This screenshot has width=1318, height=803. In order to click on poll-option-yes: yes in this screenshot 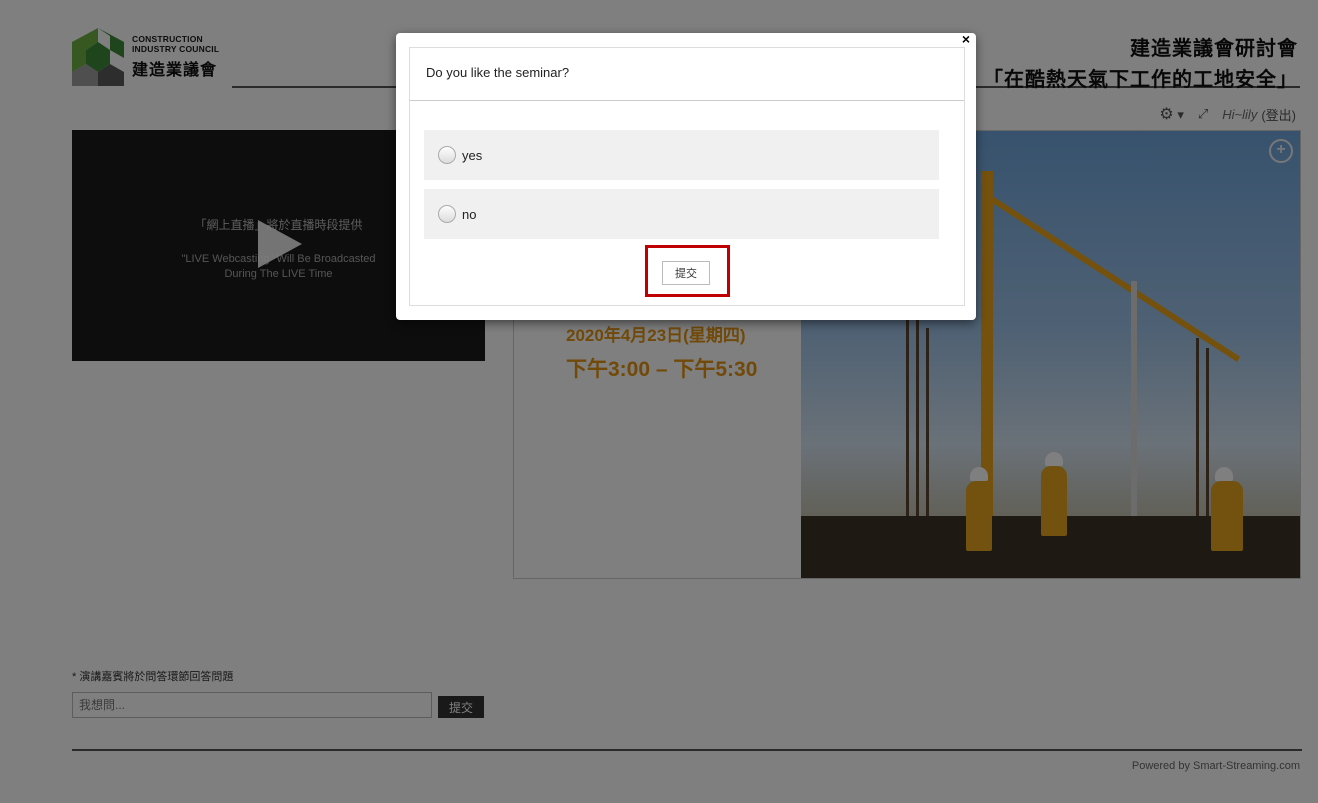, I will do `click(681, 155)`.